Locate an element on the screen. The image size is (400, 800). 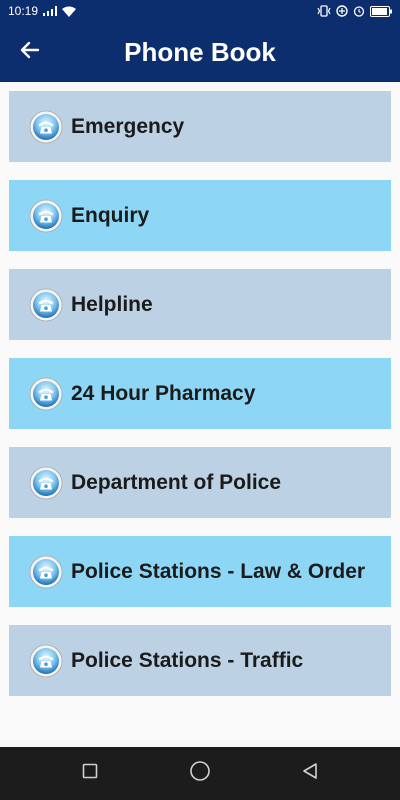
list-item: 24 Hour Pharmacy is located at coordinates (200, 393).